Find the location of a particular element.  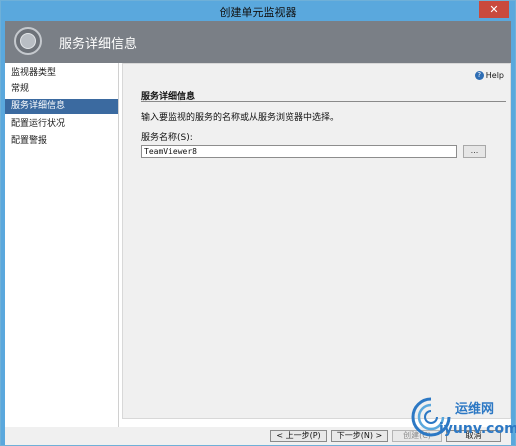

help-link: ? Help is located at coordinates (489, 75).